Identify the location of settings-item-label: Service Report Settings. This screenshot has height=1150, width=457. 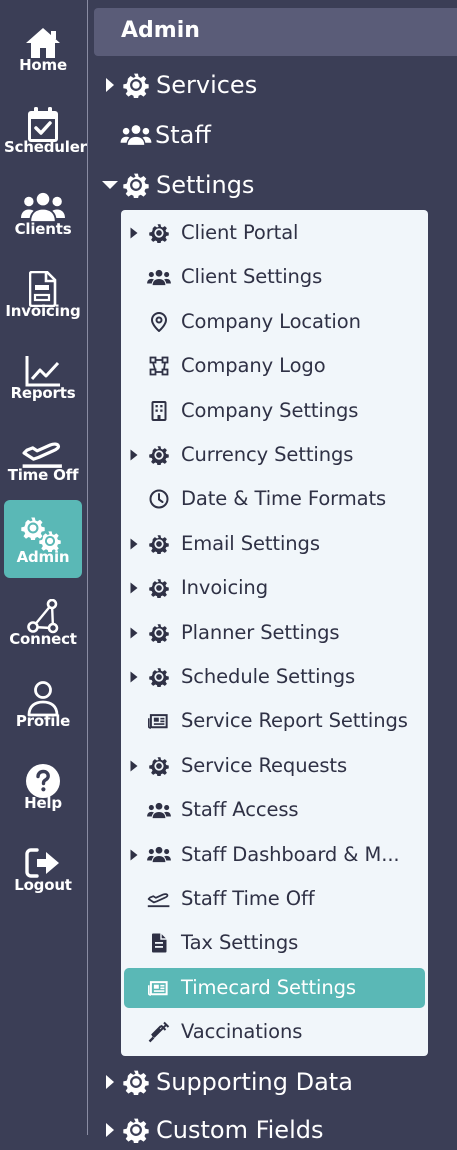
(294, 721).